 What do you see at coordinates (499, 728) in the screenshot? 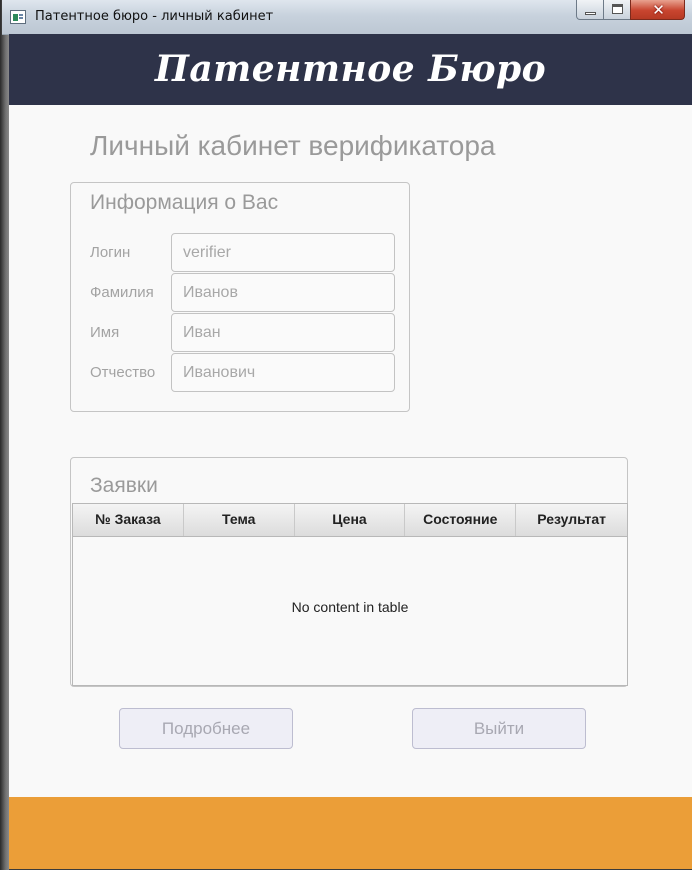
I see `exit-button: Выйти` at bounding box center [499, 728].